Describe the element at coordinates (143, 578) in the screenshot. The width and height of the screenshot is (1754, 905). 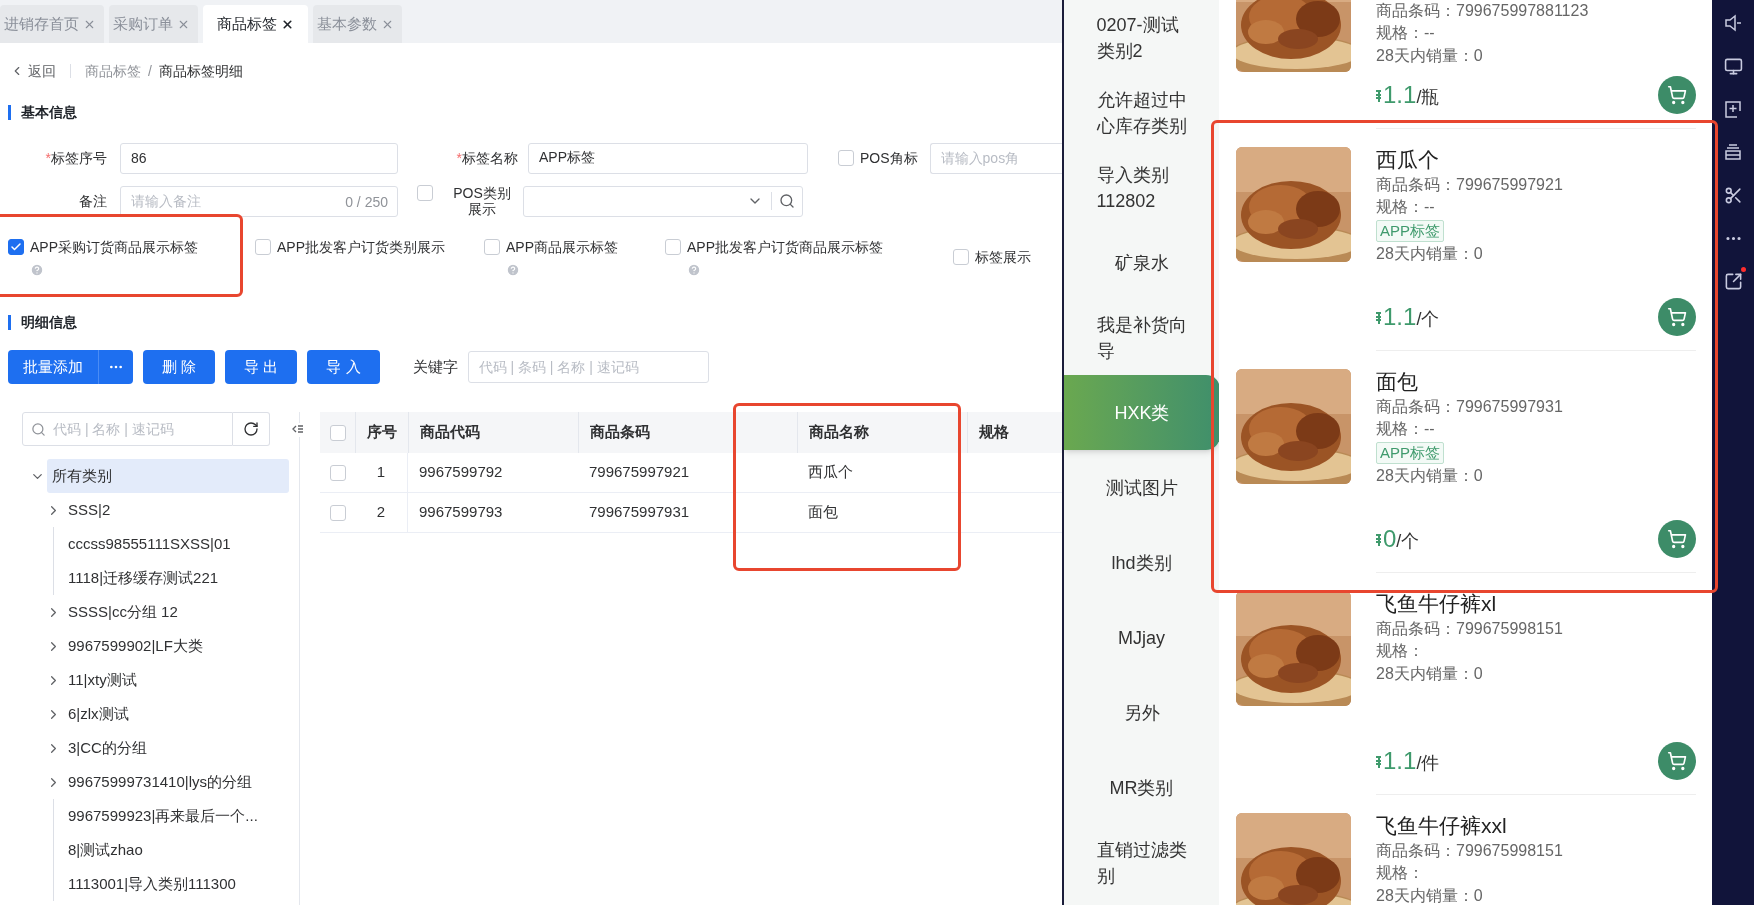
I see `tree-item: 1118|迁移缓存测试221` at that location.